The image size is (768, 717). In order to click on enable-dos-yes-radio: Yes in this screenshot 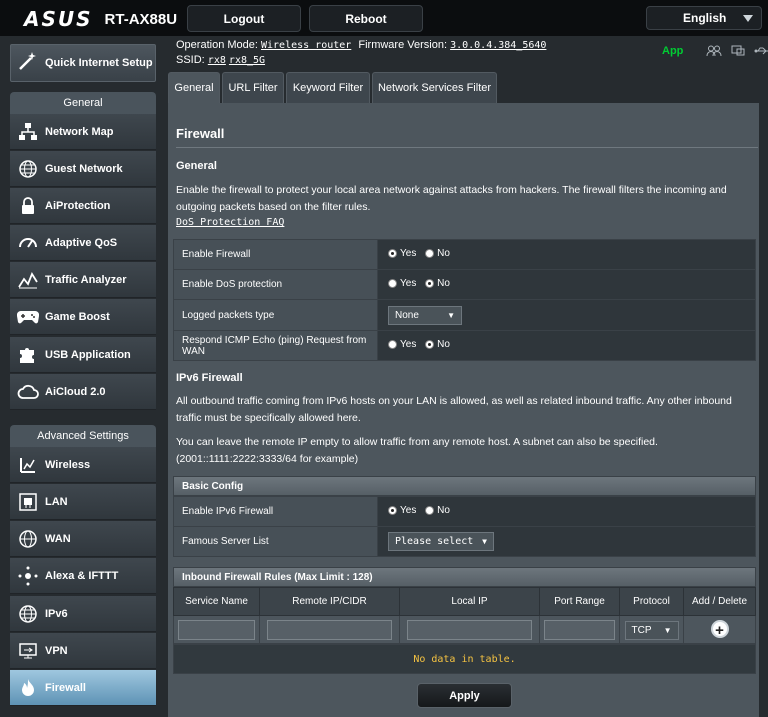, I will do `click(402, 283)`.